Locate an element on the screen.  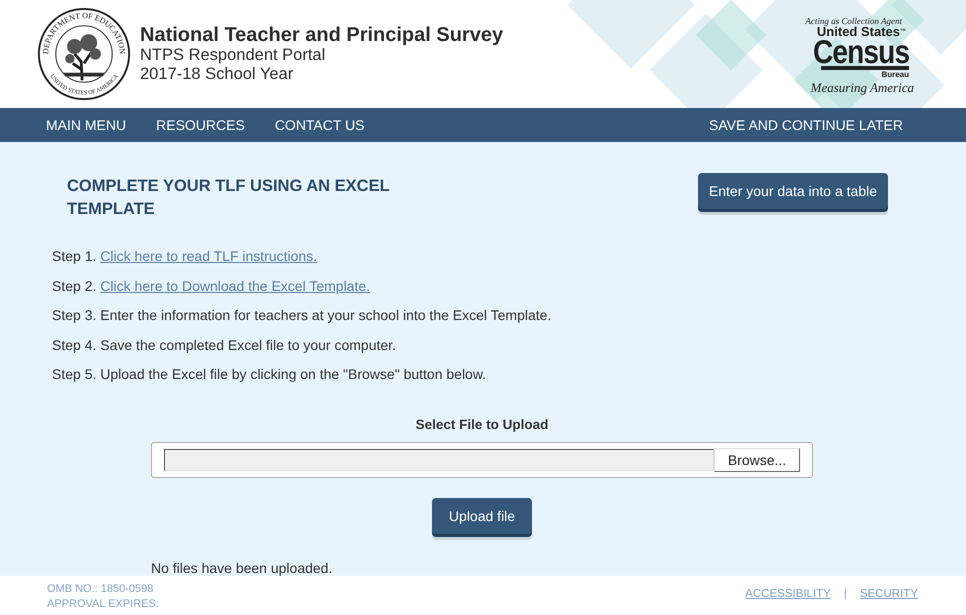
survey-title: National Teacher and Principal Survey is located at coordinates (322, 35).